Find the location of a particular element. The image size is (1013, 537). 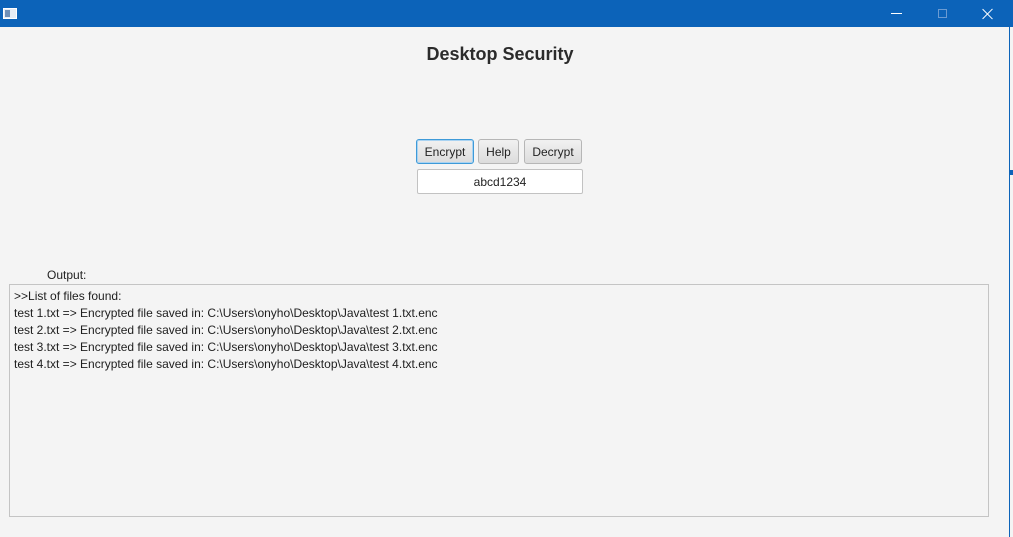

close-button is located at coordinates (988, 13).